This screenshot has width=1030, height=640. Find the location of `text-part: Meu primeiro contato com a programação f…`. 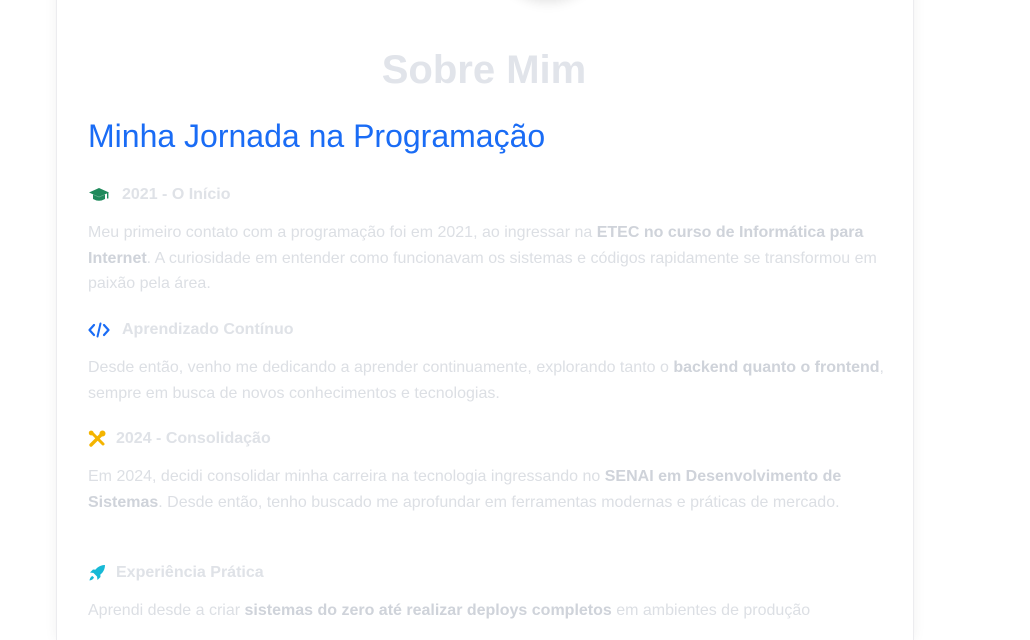

text-part: Meu primeiro contato com a programação f… is located at coordinates (342, 232).